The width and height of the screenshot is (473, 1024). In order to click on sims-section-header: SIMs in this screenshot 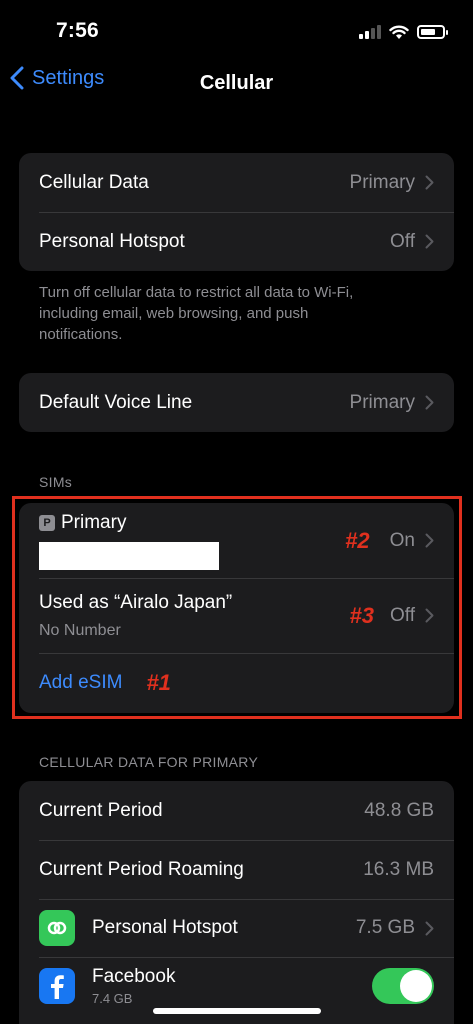, I will do `click(56, 482)`.